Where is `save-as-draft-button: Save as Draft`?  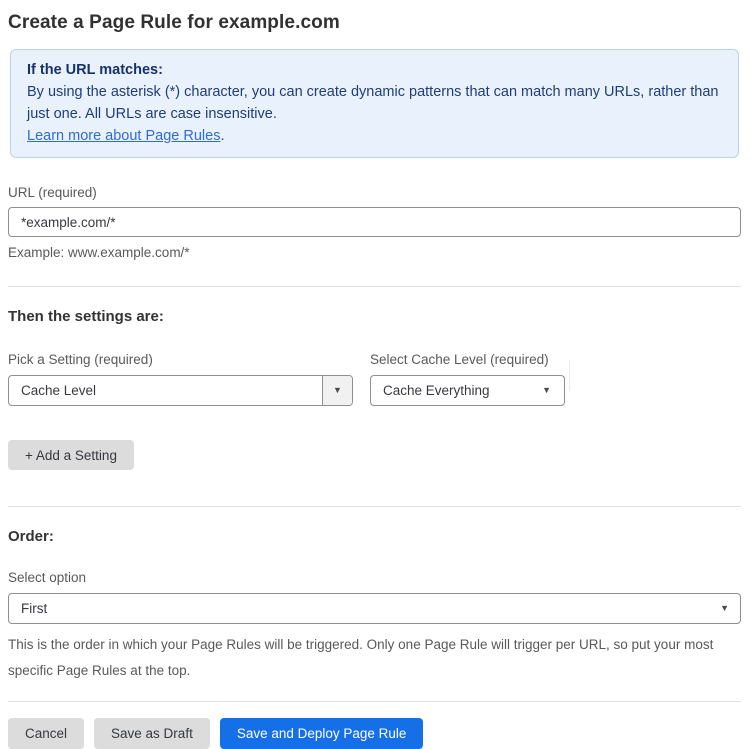
save-as-draft-button: Save as Draft is located at coordinates (152, 733).